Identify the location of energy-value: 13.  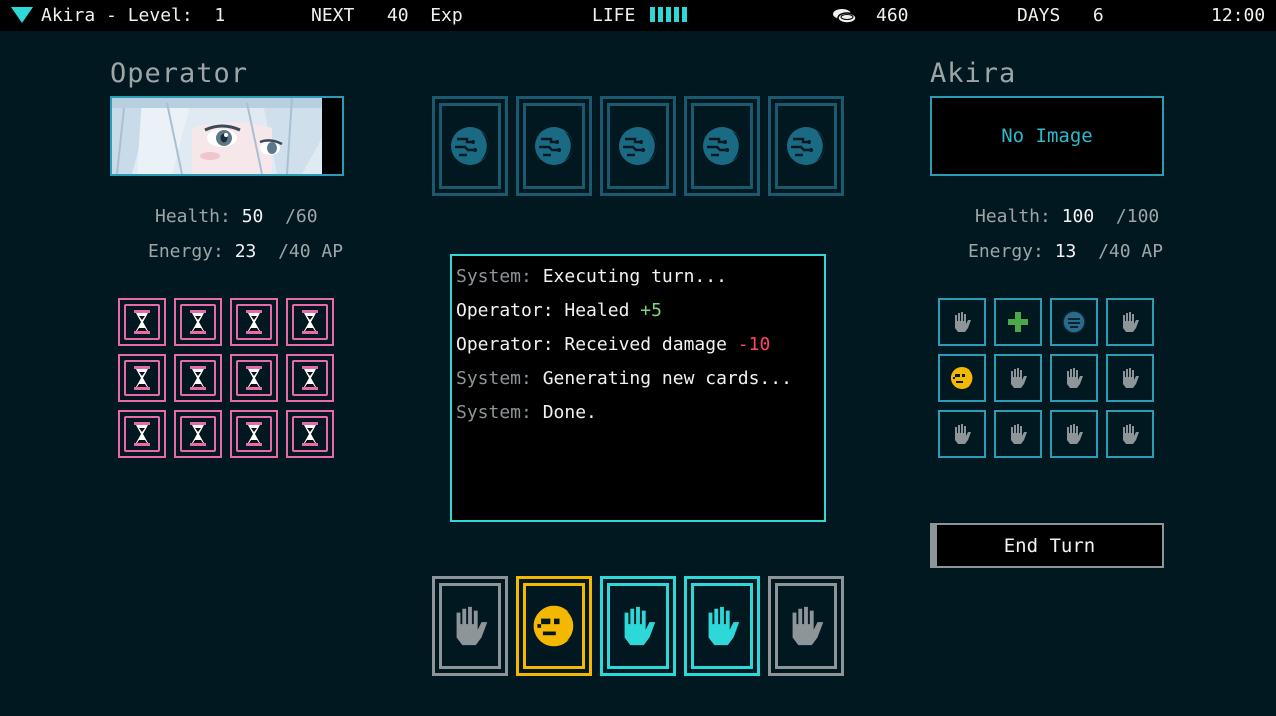
(1065, 251).